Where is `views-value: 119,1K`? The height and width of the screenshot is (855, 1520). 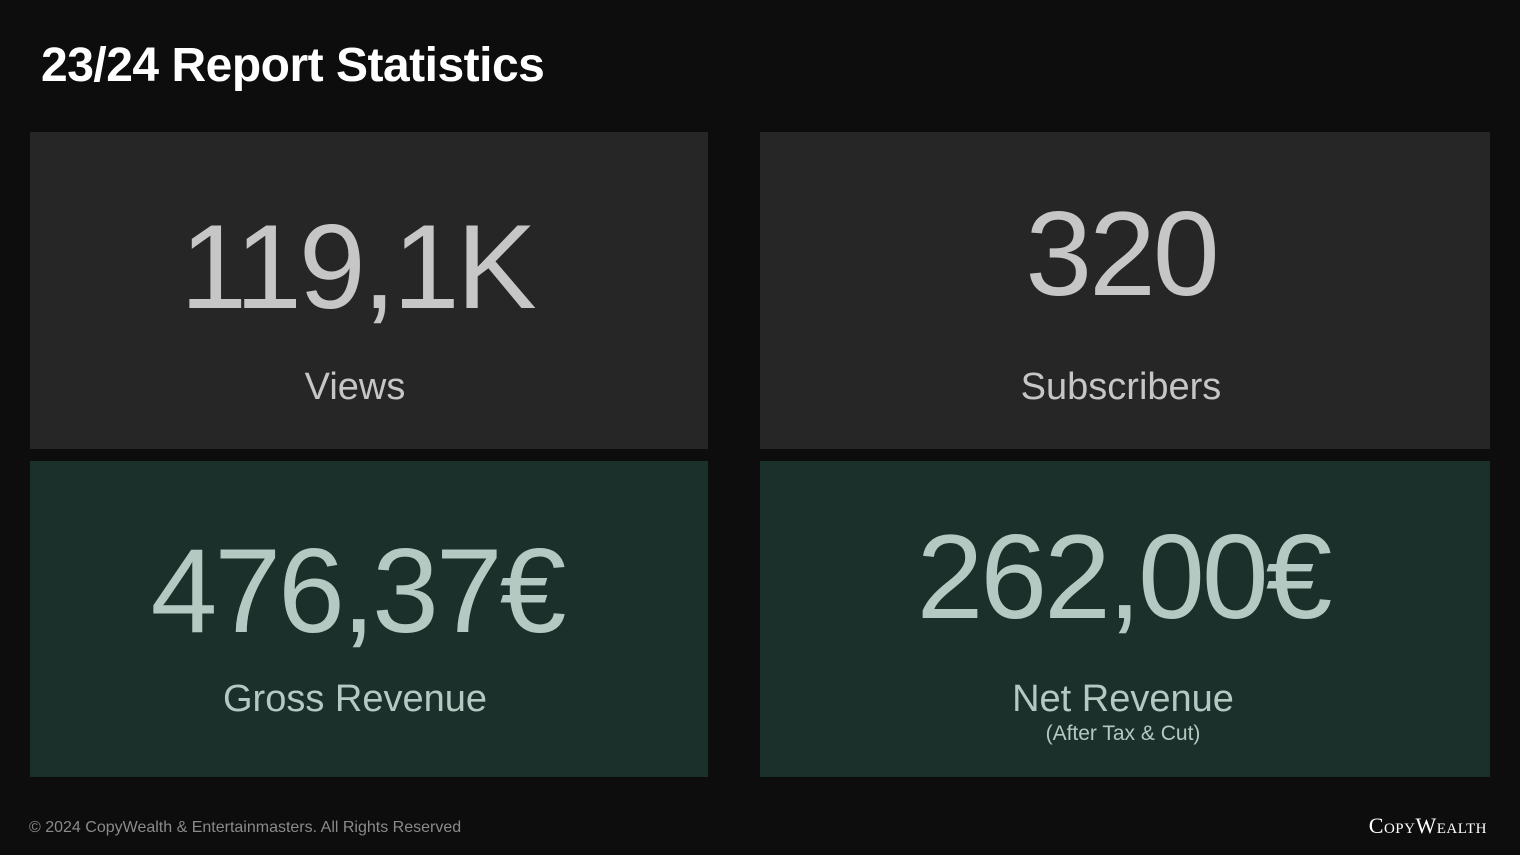 views-value: 119,1K is located at coordinates (358, 267).